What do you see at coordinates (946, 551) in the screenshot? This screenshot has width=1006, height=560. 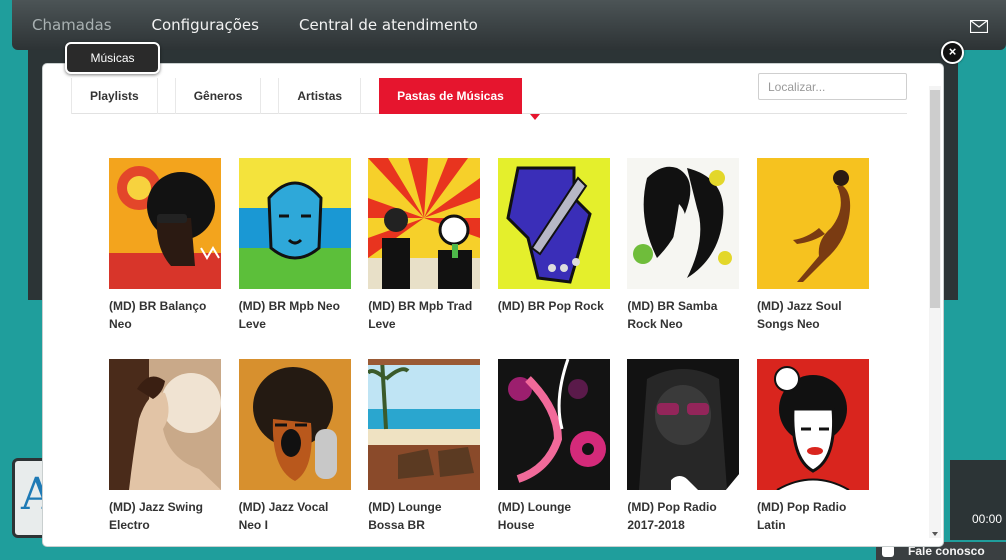 I see `fale-conosco-label: Fale conosco` at bounding box center [946, 551].